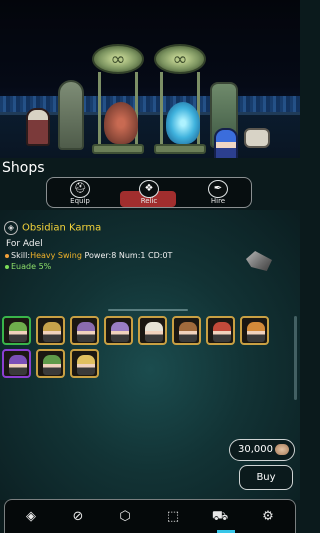 This screenshot has width=320, height=533. I want to click on compass-icon: ⊘, so click(78, 517).